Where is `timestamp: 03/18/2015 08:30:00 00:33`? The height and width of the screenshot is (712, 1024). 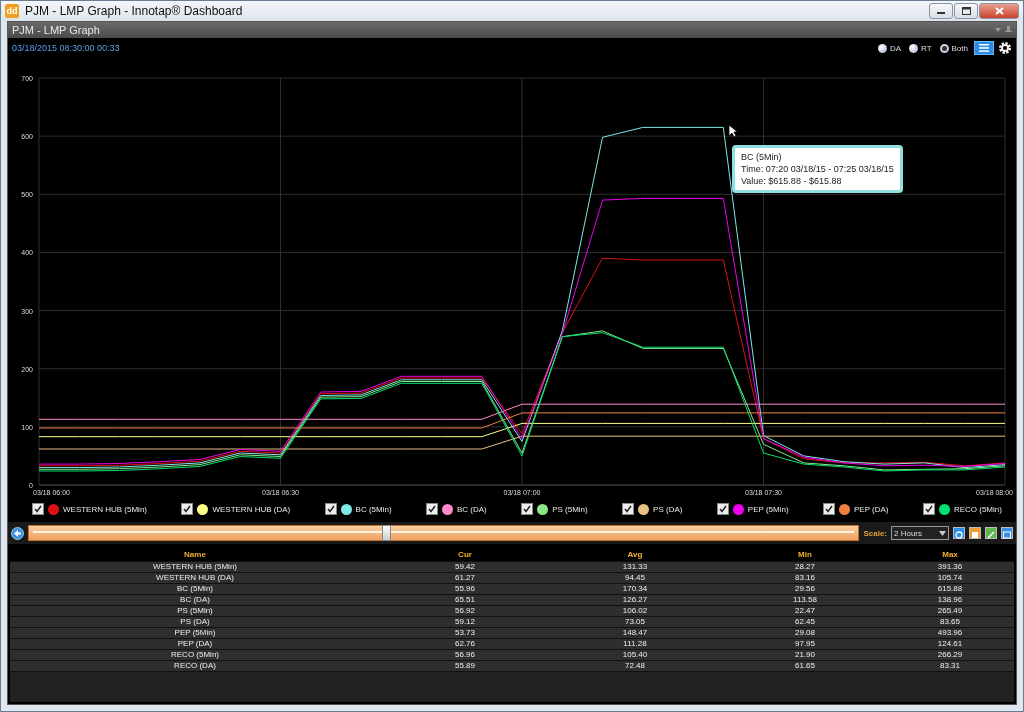
timestamp: 03/18/2015 08:30:00 00:33 is located at coordinates (66, 48).